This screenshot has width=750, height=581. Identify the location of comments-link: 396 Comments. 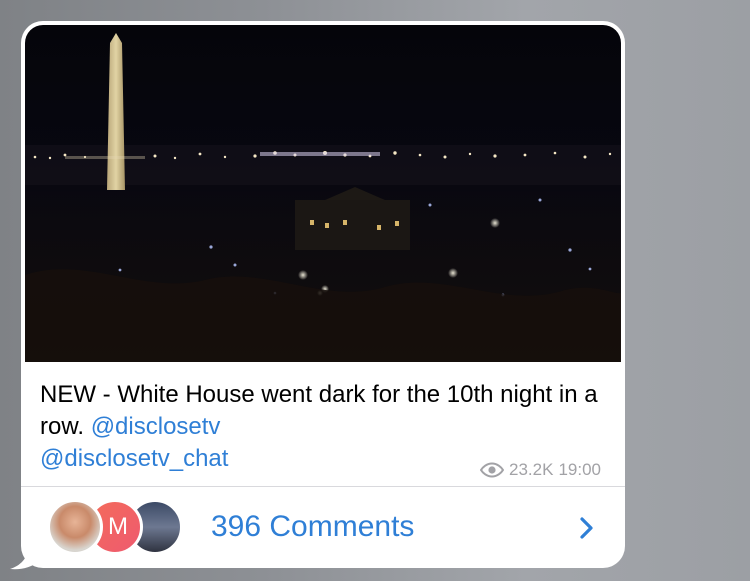
(312, 527).